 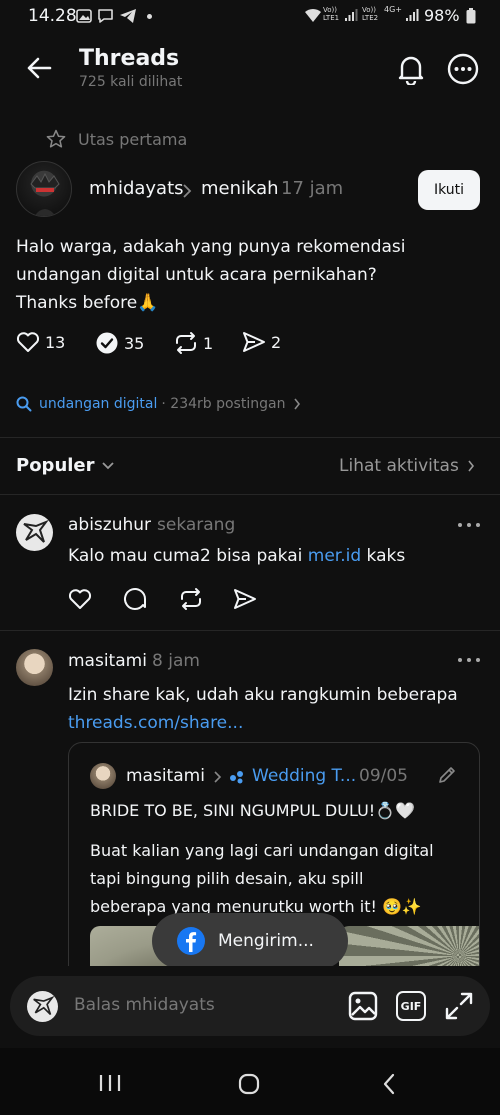 I want to click on back-arrow-icon, so click(x=39, y=68).